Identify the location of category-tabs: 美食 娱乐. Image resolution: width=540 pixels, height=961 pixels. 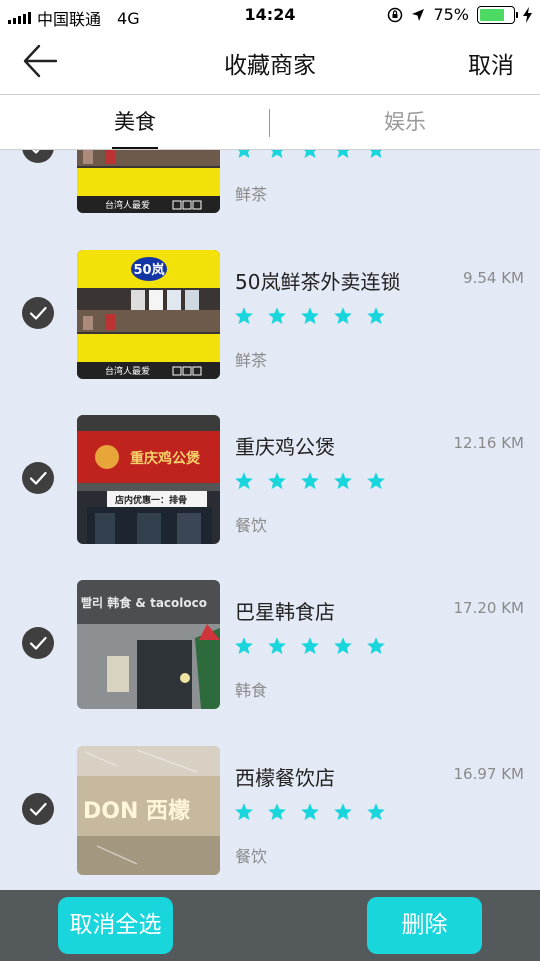
(270, 122).